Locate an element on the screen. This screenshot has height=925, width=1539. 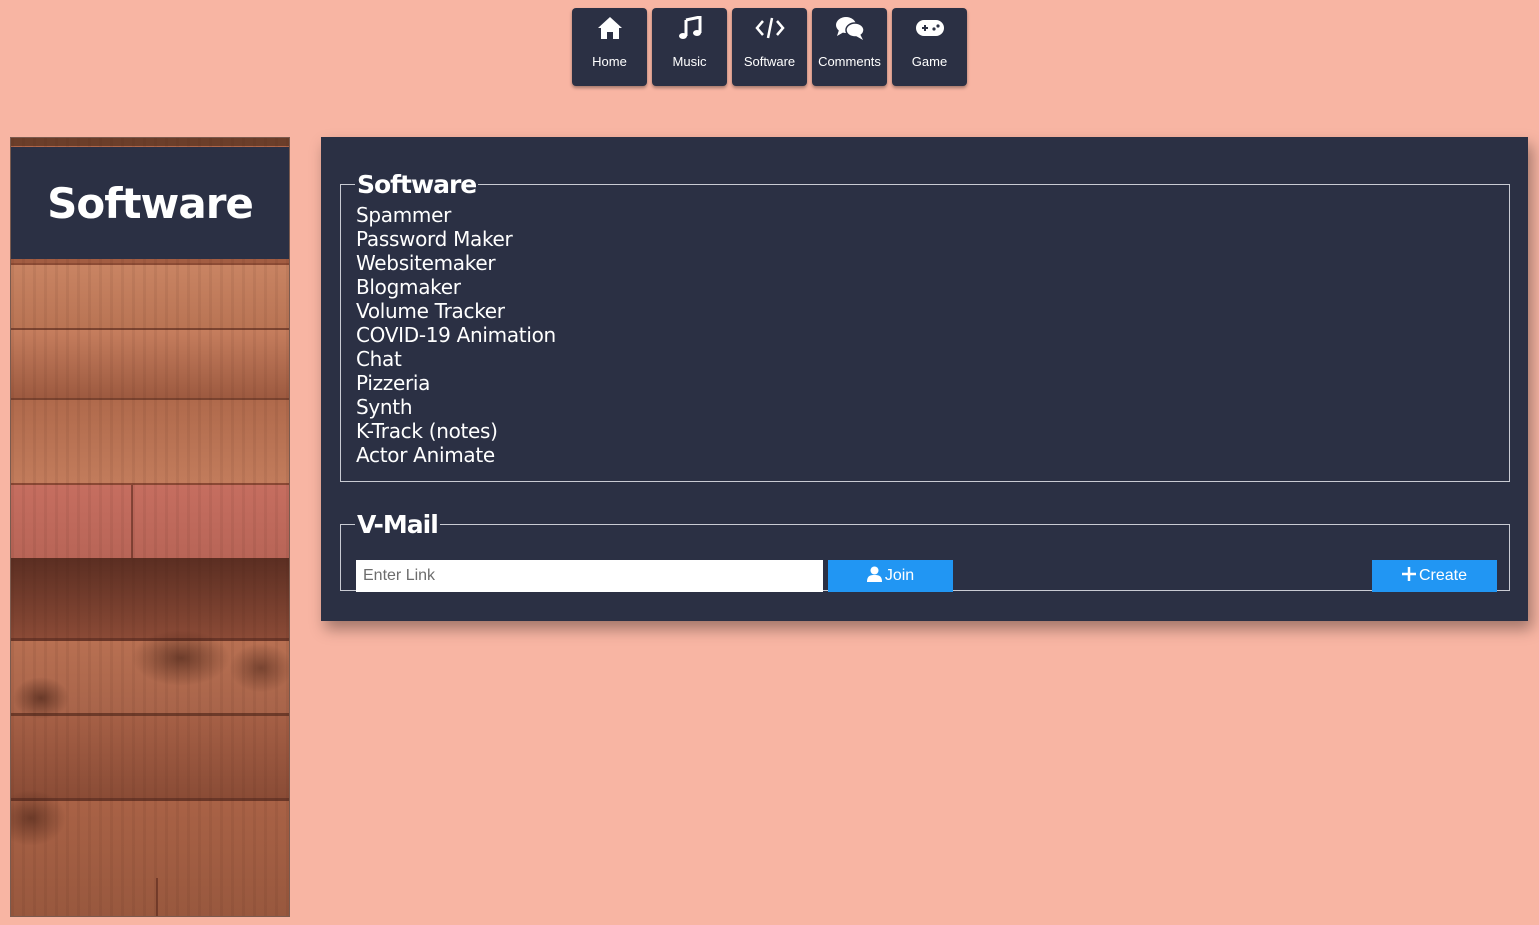
music-note-icon is located at coordinates (690, 28).